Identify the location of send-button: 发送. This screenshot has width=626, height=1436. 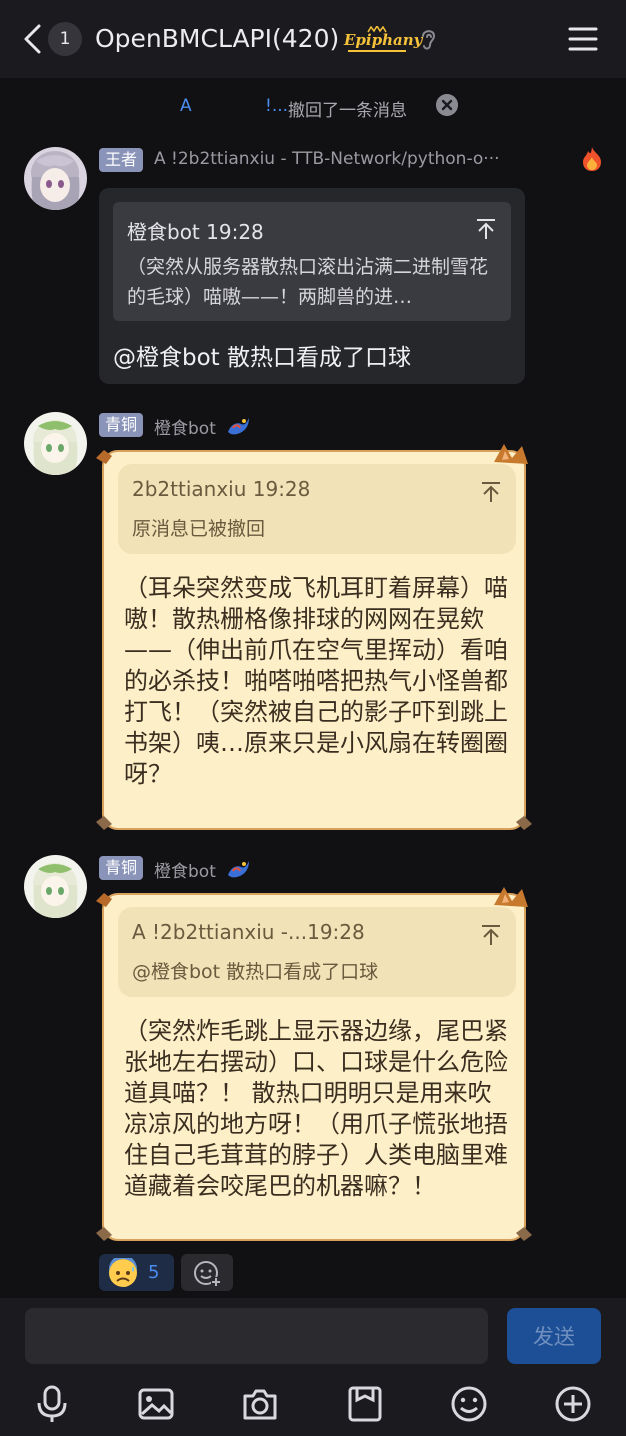
(554, 1336).